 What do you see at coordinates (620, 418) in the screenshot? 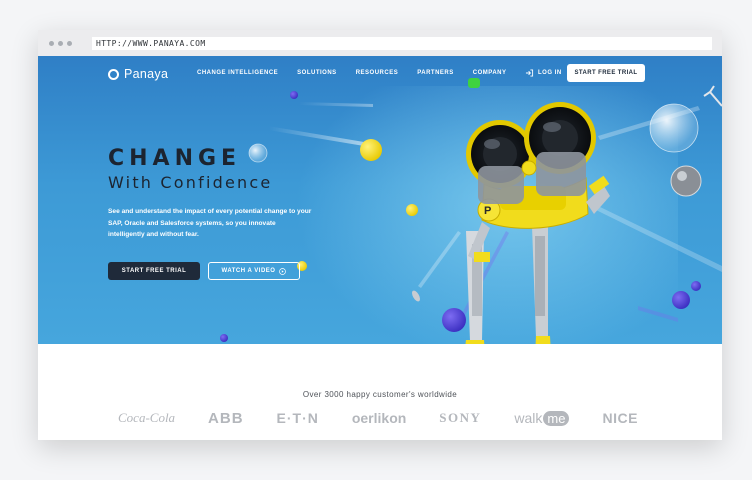
I see `nice-logo: NICE` at bounding box center [620, 418].